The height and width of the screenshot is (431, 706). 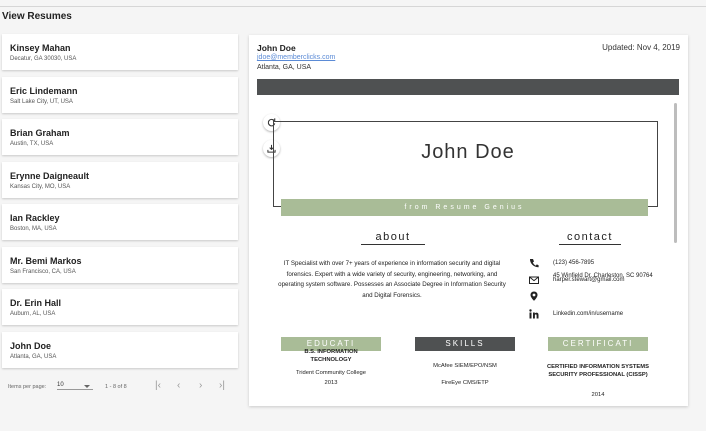 I want to click on paginator: Items per page: 10 1 - 8 of 8 |‹ ‹ › ›|, so click(x=123, y=387).